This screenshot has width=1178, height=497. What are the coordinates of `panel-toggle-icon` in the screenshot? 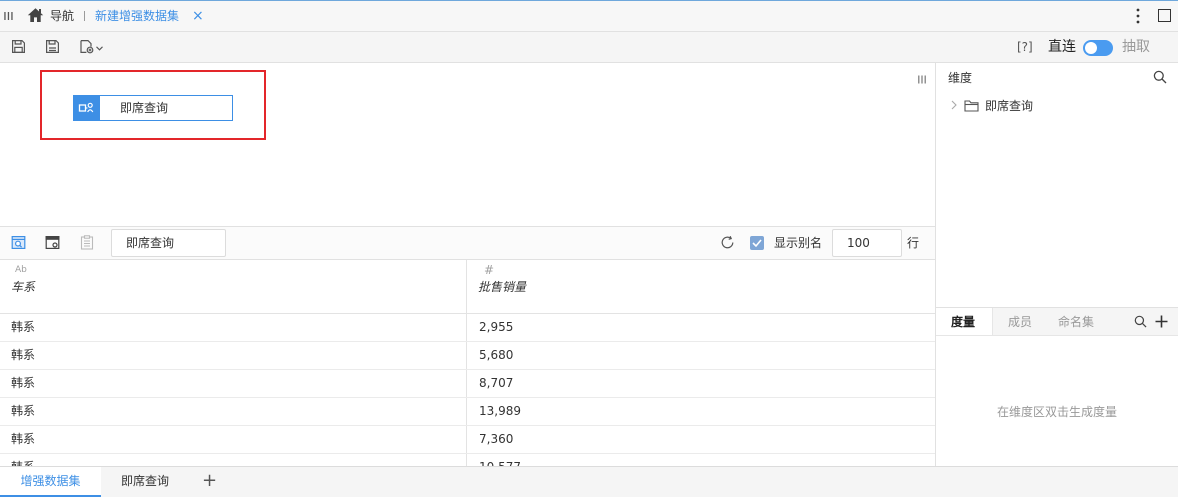 It's located at (922, 79).